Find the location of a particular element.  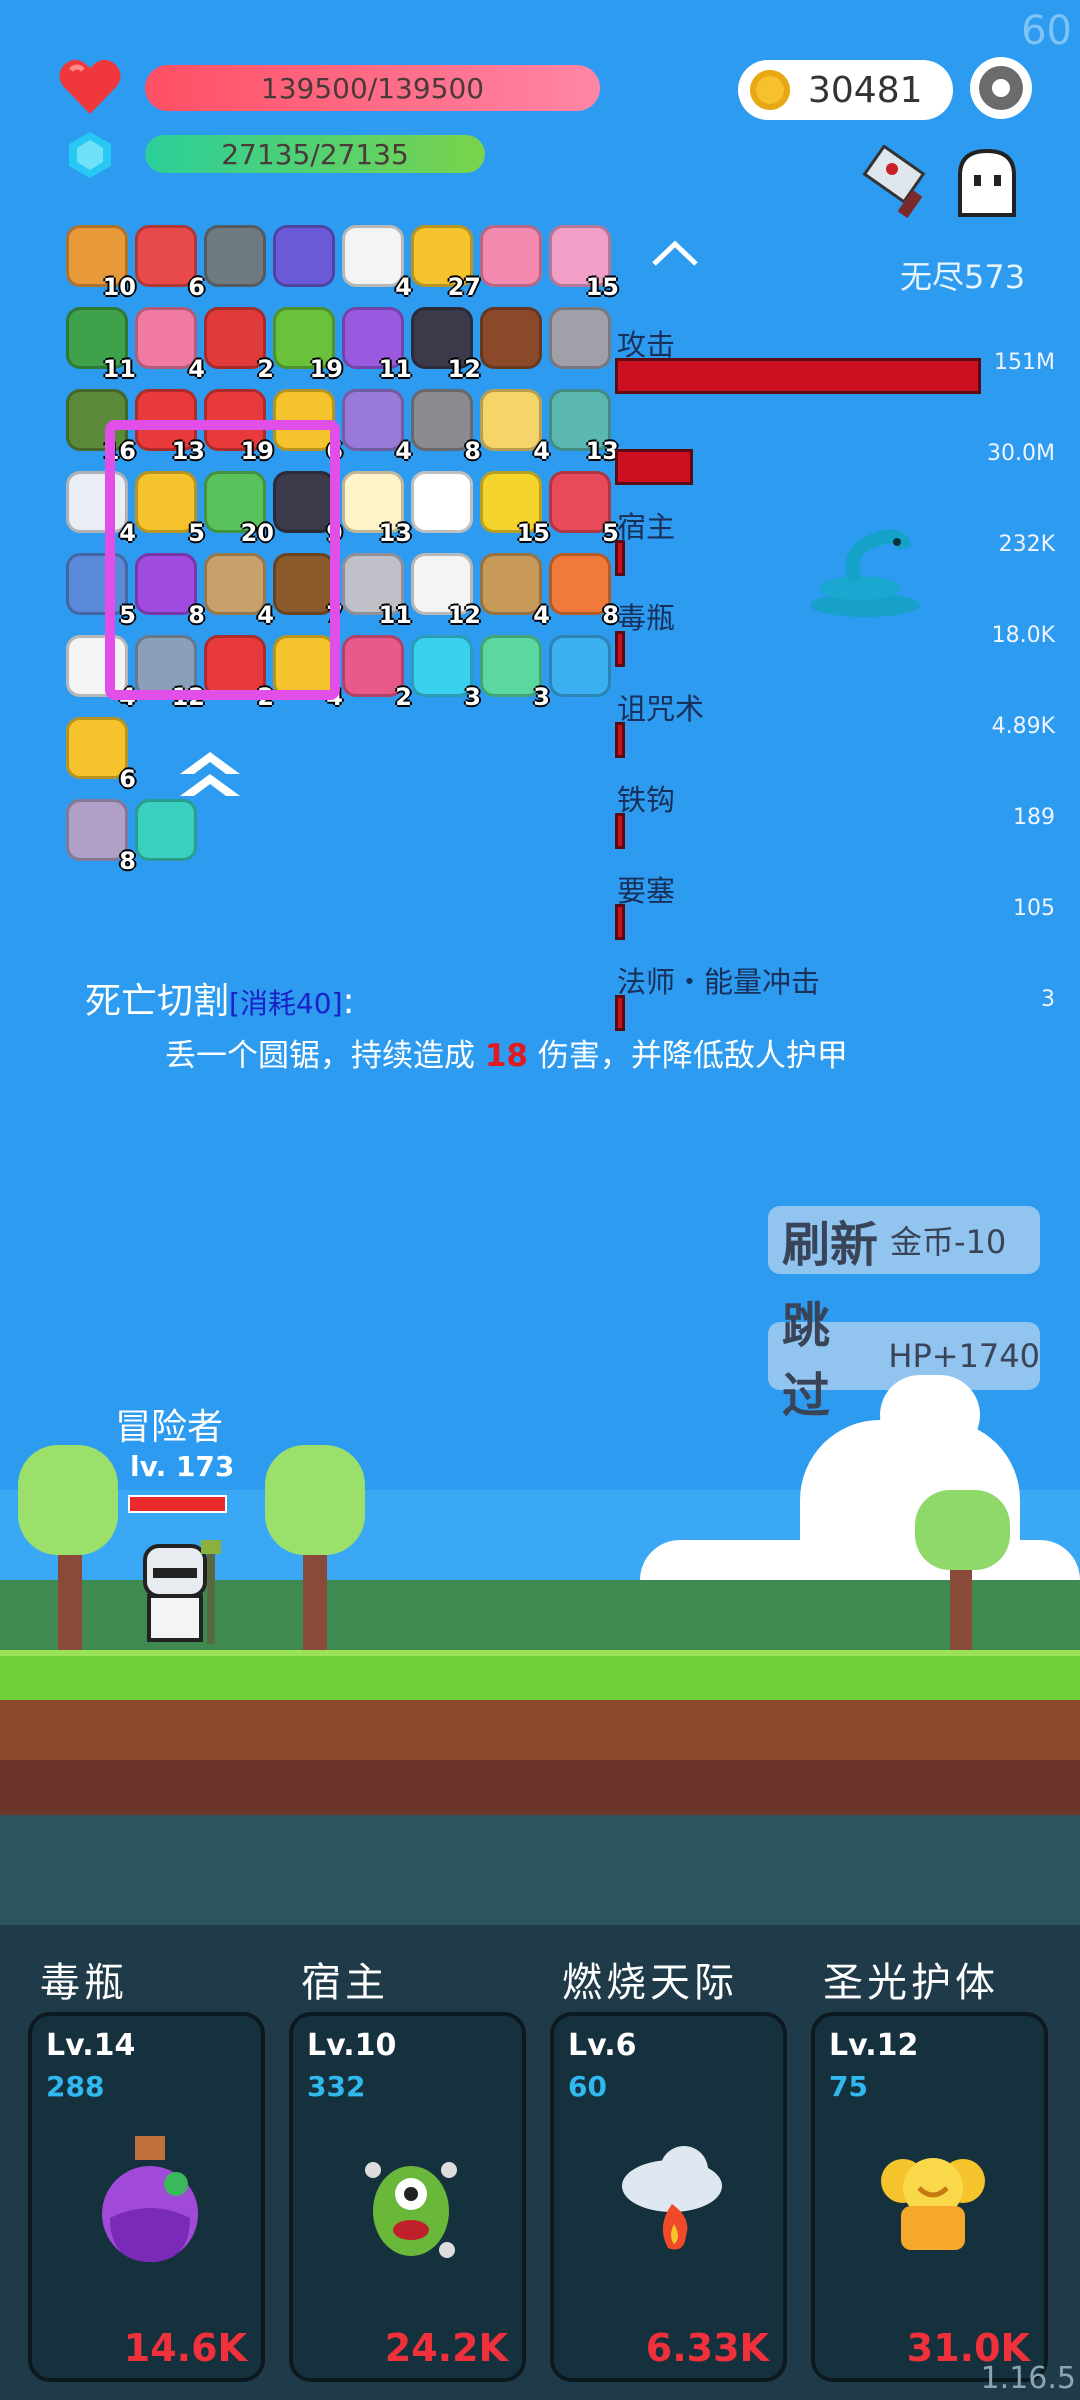

potion-icon: 4 is located at coordinates (170, 345).